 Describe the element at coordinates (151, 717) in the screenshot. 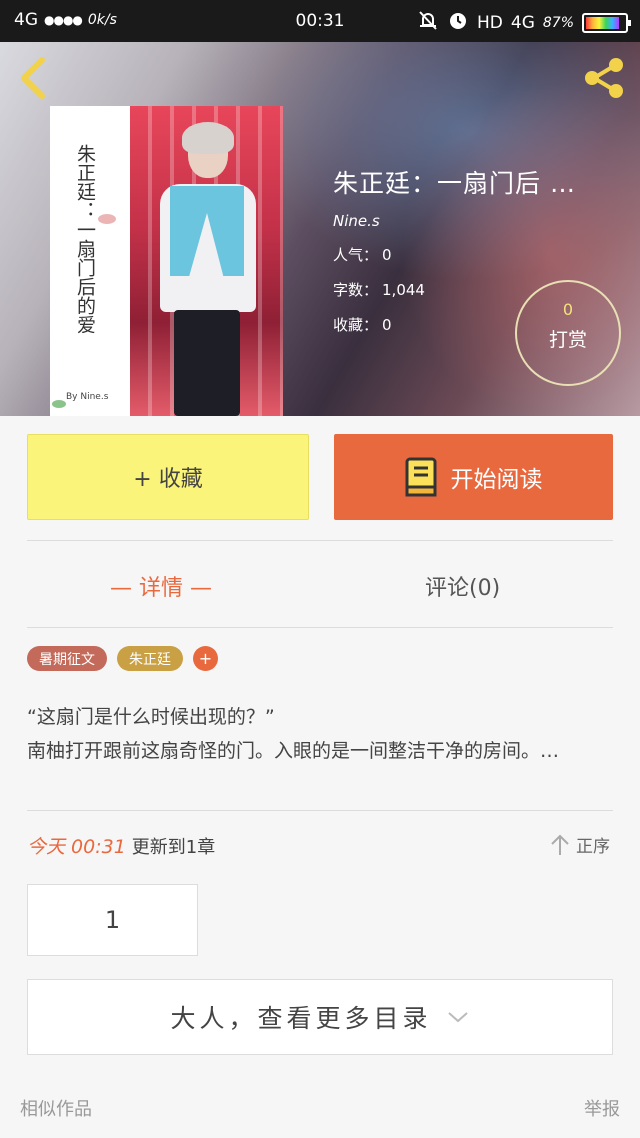

I see `description-line: “这扇门是什么时候出现的？”` at that location.